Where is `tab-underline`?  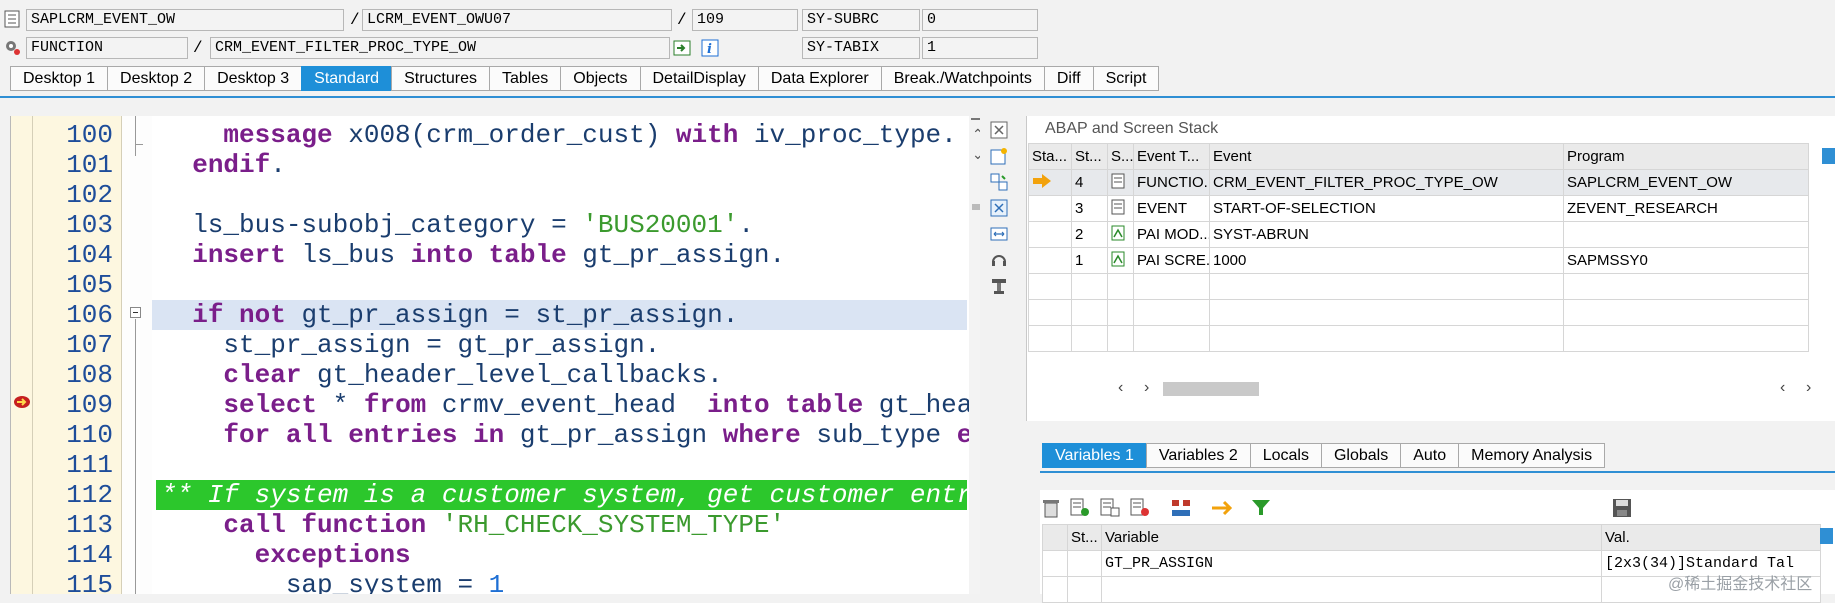 tab-underline is located at coordinates (917, 97).